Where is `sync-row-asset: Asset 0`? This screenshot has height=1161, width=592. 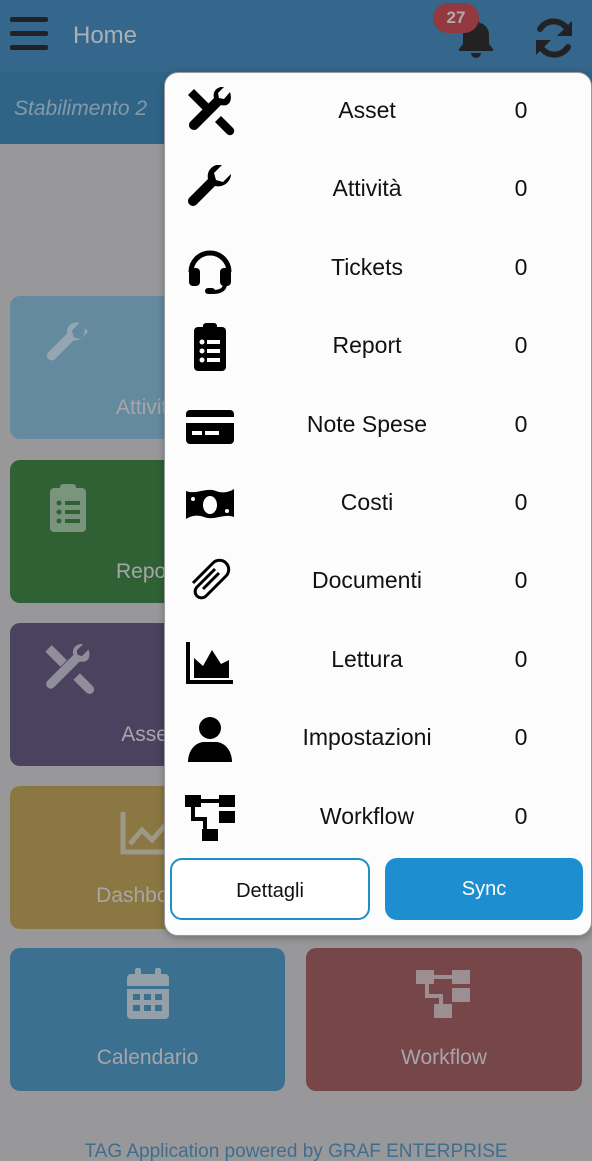
sync-row-asset: Asset 0 is located at coordinates (378, 112).